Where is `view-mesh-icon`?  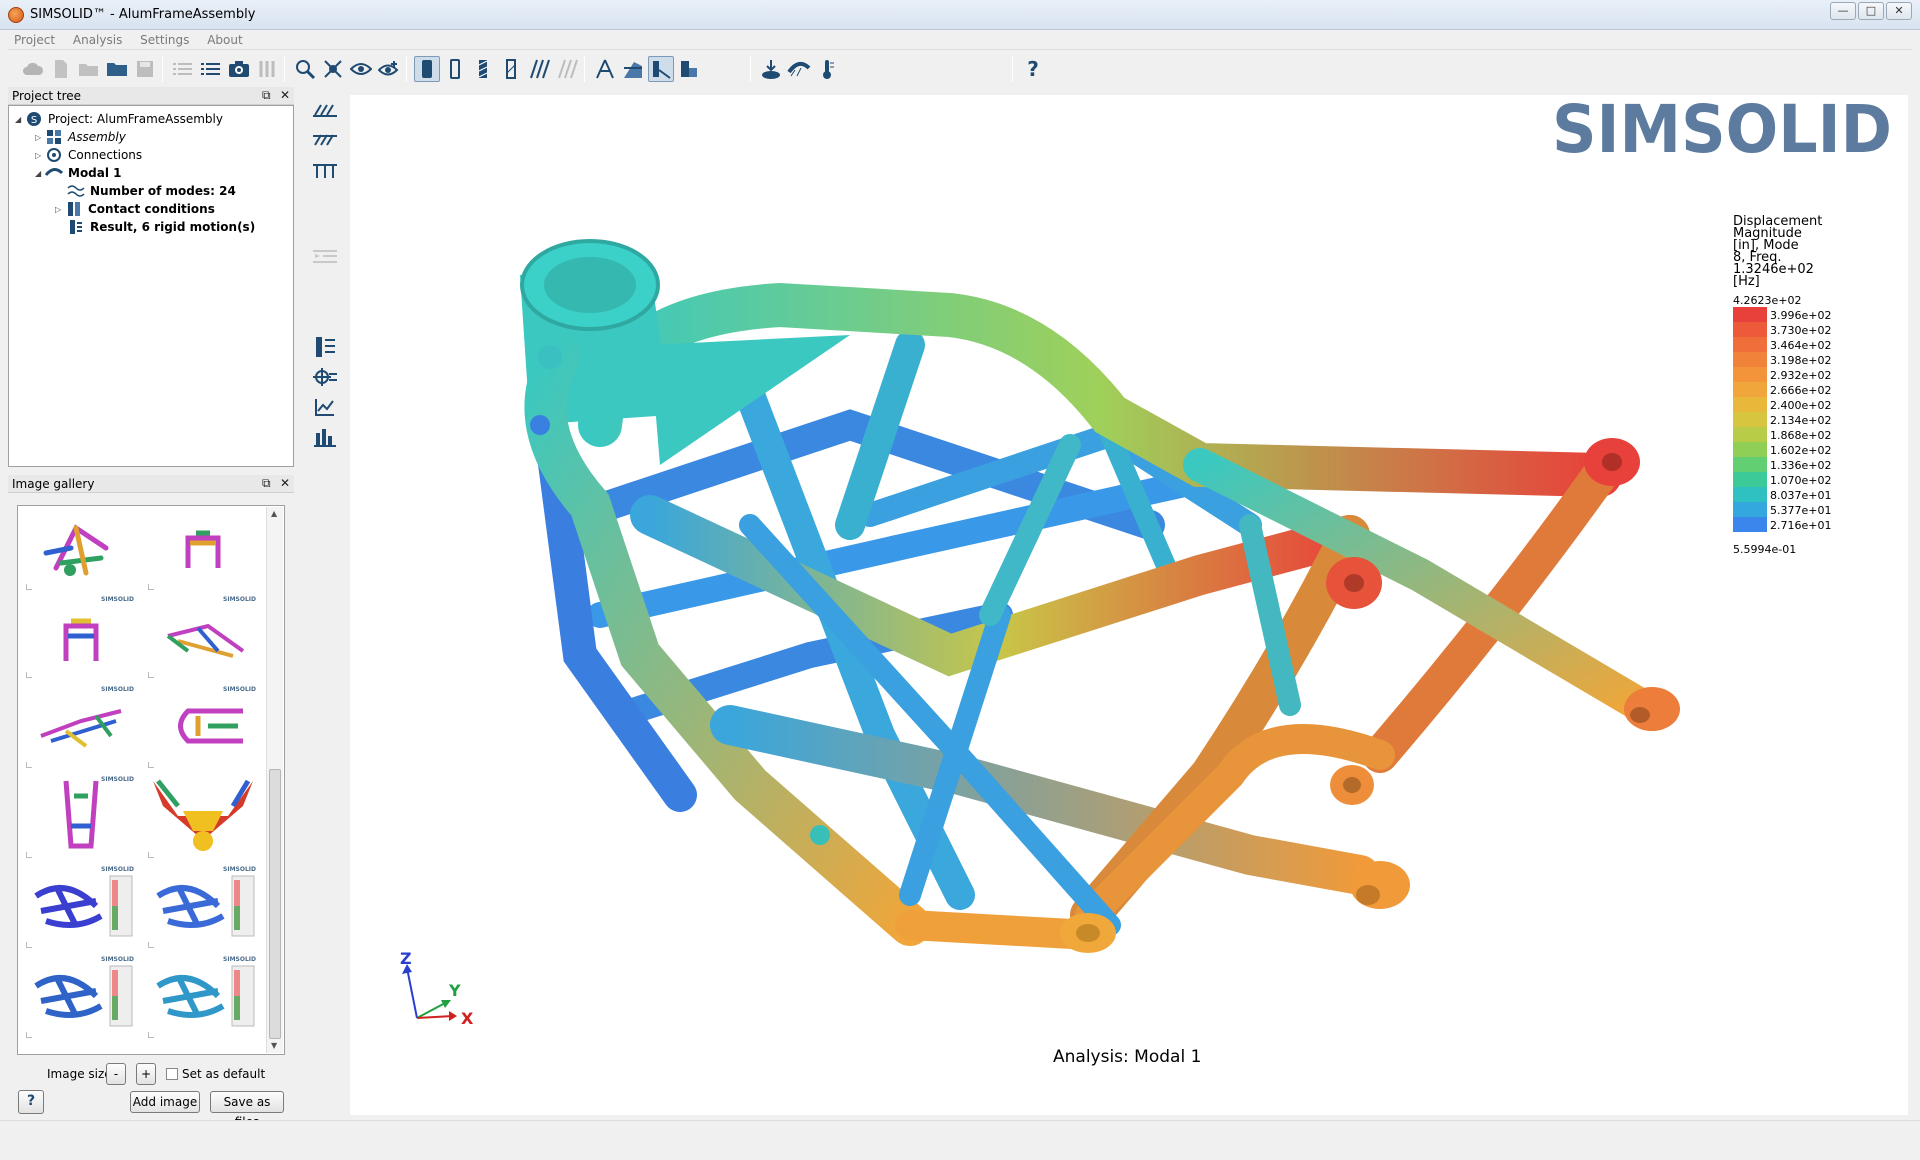
view-mesh-icon is located at coordinates (483, 69).